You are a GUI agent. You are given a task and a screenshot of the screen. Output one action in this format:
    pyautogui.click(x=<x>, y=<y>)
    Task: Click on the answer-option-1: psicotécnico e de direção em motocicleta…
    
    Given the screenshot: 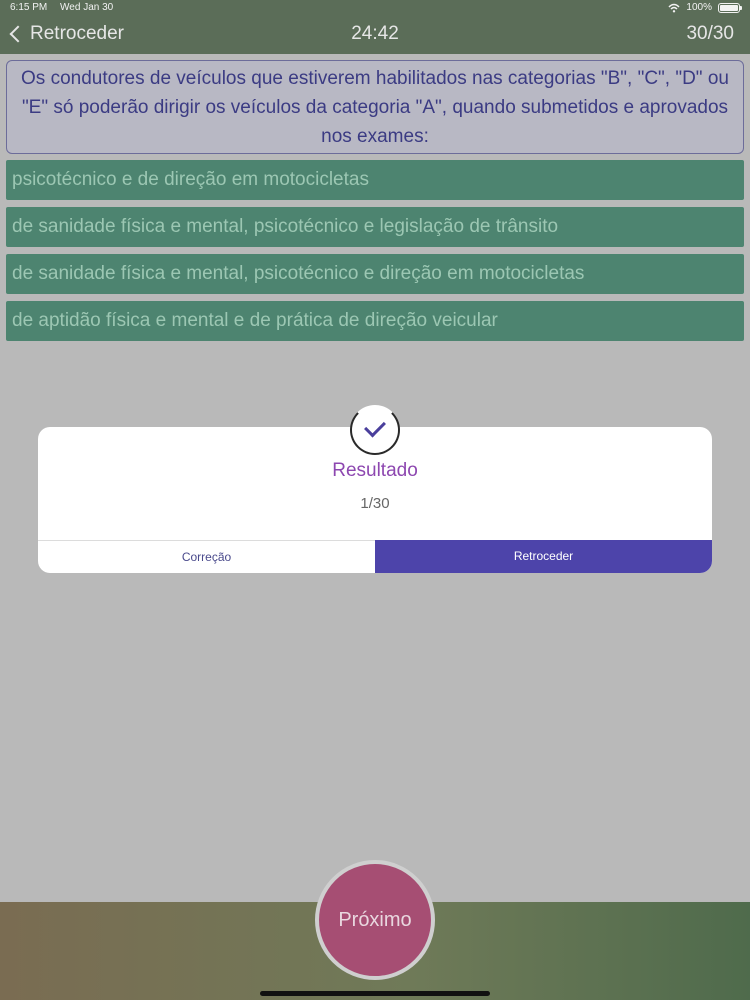 What is the action you would take?
    pyautogui.click(x=375, y=180)
    